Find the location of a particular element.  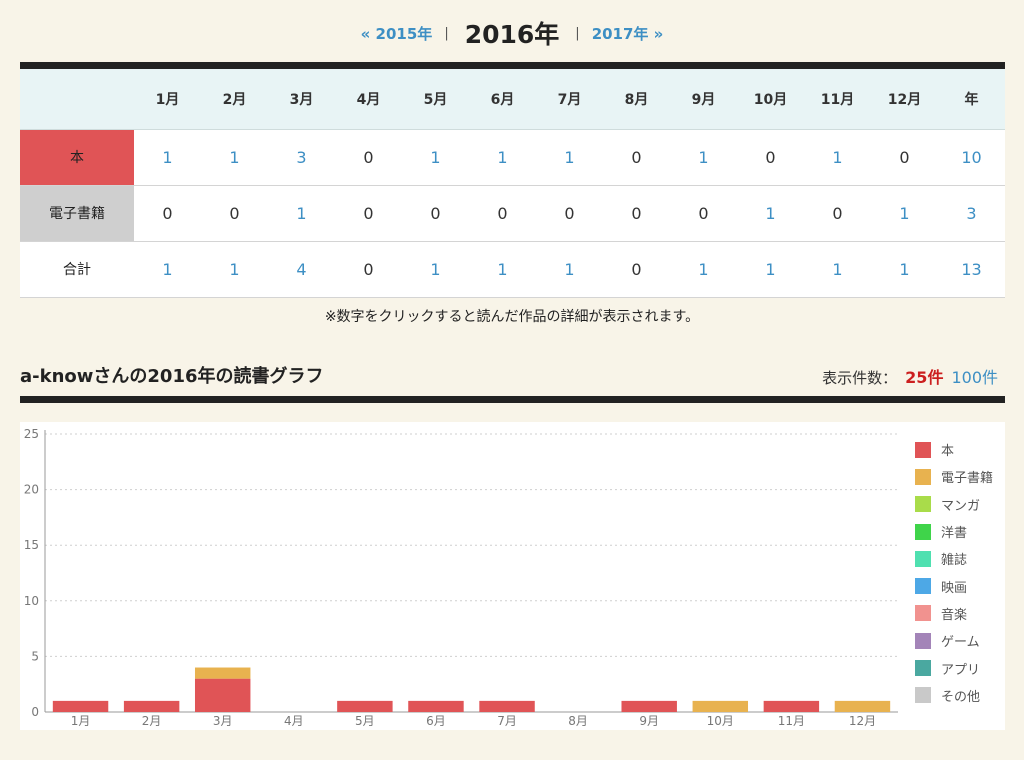

table-row: 本 1 1 3 0 1 1 1 0 1 0 1 0 10 is located at coordinates (512, 157).